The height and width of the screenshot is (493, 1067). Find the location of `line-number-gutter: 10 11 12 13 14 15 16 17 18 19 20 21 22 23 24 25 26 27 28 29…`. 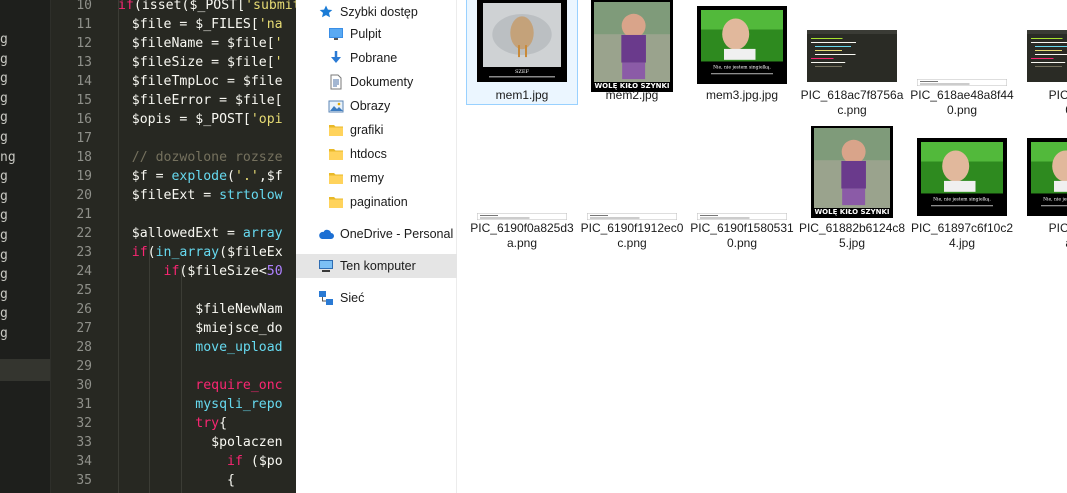

line-number-gutter: 10 11 12 13 14 15 16 17 18 19 20 21 22 23 24 25 26 27 28 29… is located at coordinates (75, 246).